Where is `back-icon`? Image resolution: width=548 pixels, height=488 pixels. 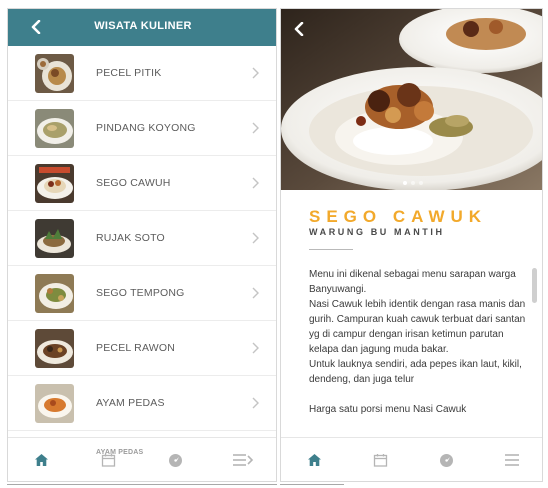 back-icon is located at coordinates (299, 29).